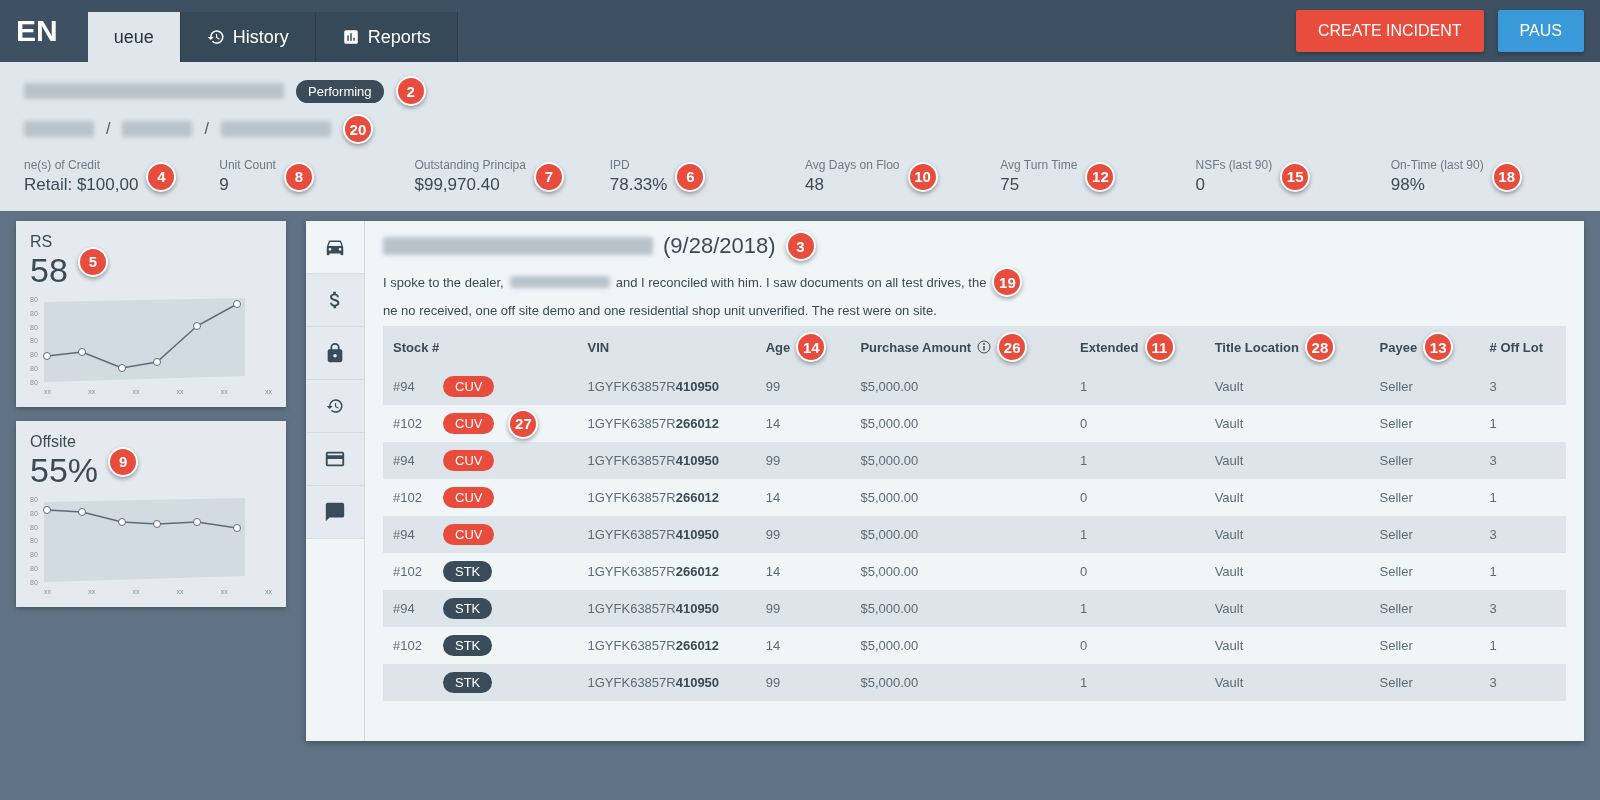  Describe the element at coordinates (1516, 347) in the screenshot. I see `column-header: # Off Lot` at that location.